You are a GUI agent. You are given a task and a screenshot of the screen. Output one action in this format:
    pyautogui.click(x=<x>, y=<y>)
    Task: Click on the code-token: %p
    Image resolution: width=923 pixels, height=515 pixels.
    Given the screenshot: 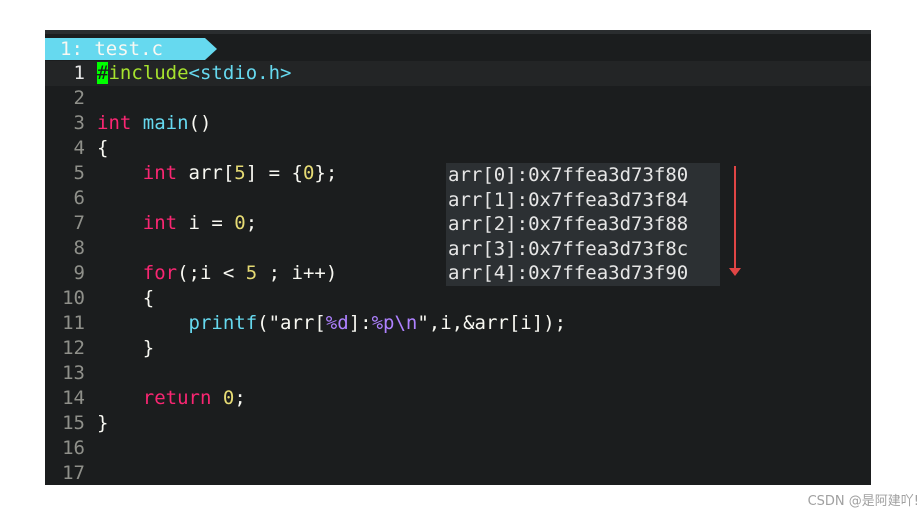 What is the action you would take?
    pyautogui.click(x=383, y=323)
    